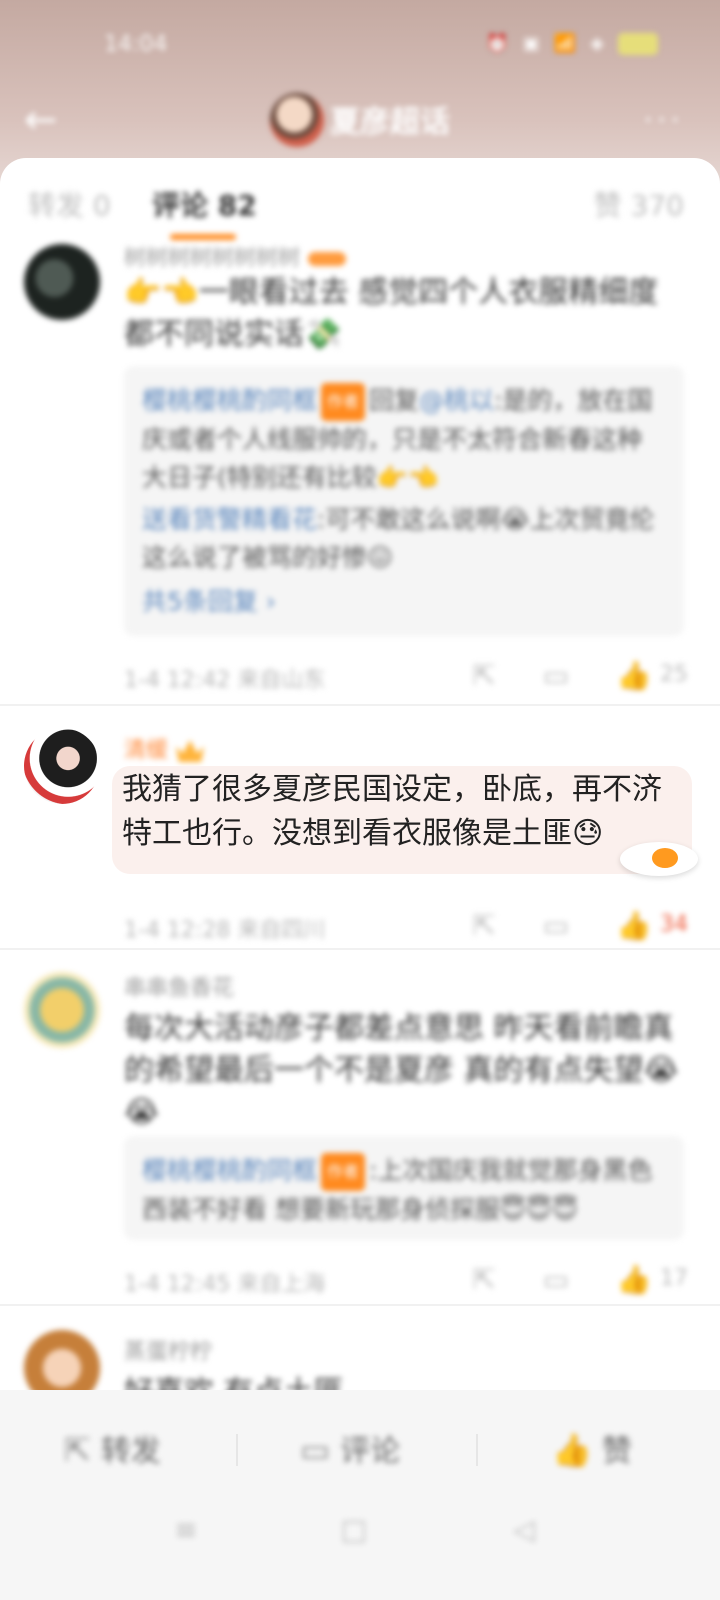  Describe the element at coordinates (164, 748) in the screenshot. I see `comment-username: 清缓` at that location.